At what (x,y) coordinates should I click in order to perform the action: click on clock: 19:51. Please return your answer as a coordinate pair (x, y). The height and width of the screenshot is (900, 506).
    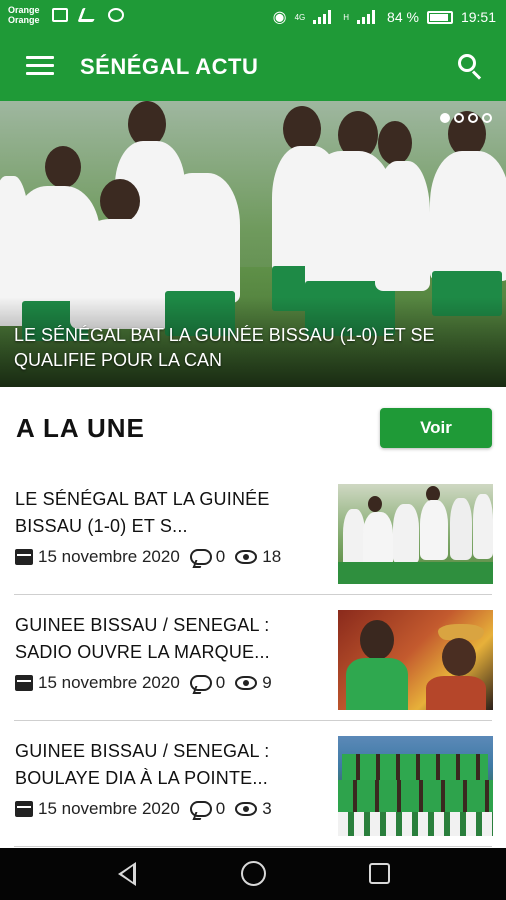
    Looking at the image, I should click on (478, 17).